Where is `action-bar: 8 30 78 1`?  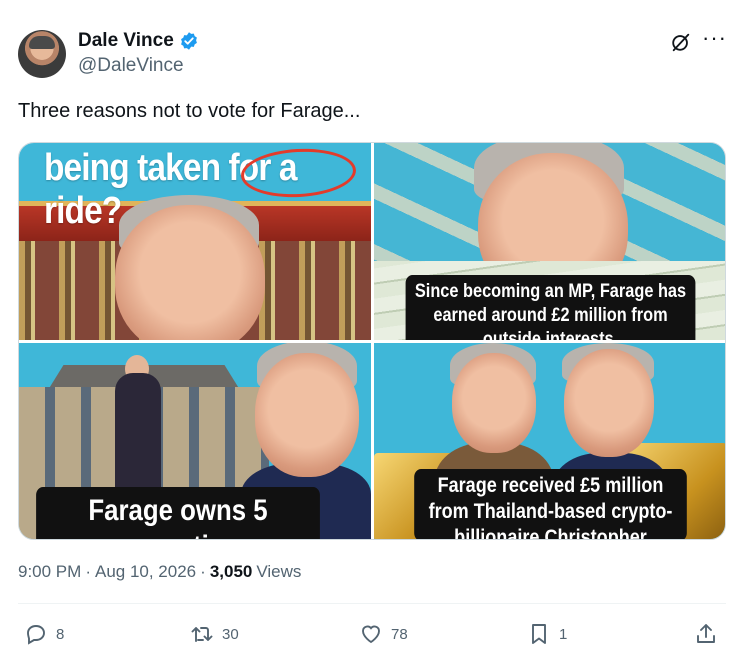
action-bar: 8 30 78 1 is located at coordinates (375, 635).